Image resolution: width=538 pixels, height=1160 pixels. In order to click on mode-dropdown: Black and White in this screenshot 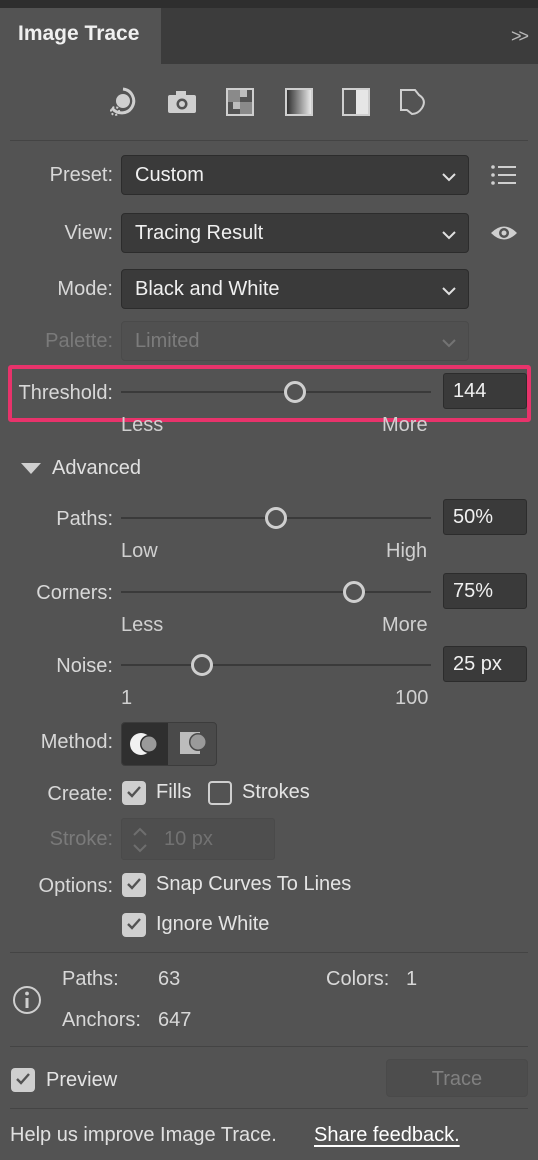, I will do `click(295, 289)`.